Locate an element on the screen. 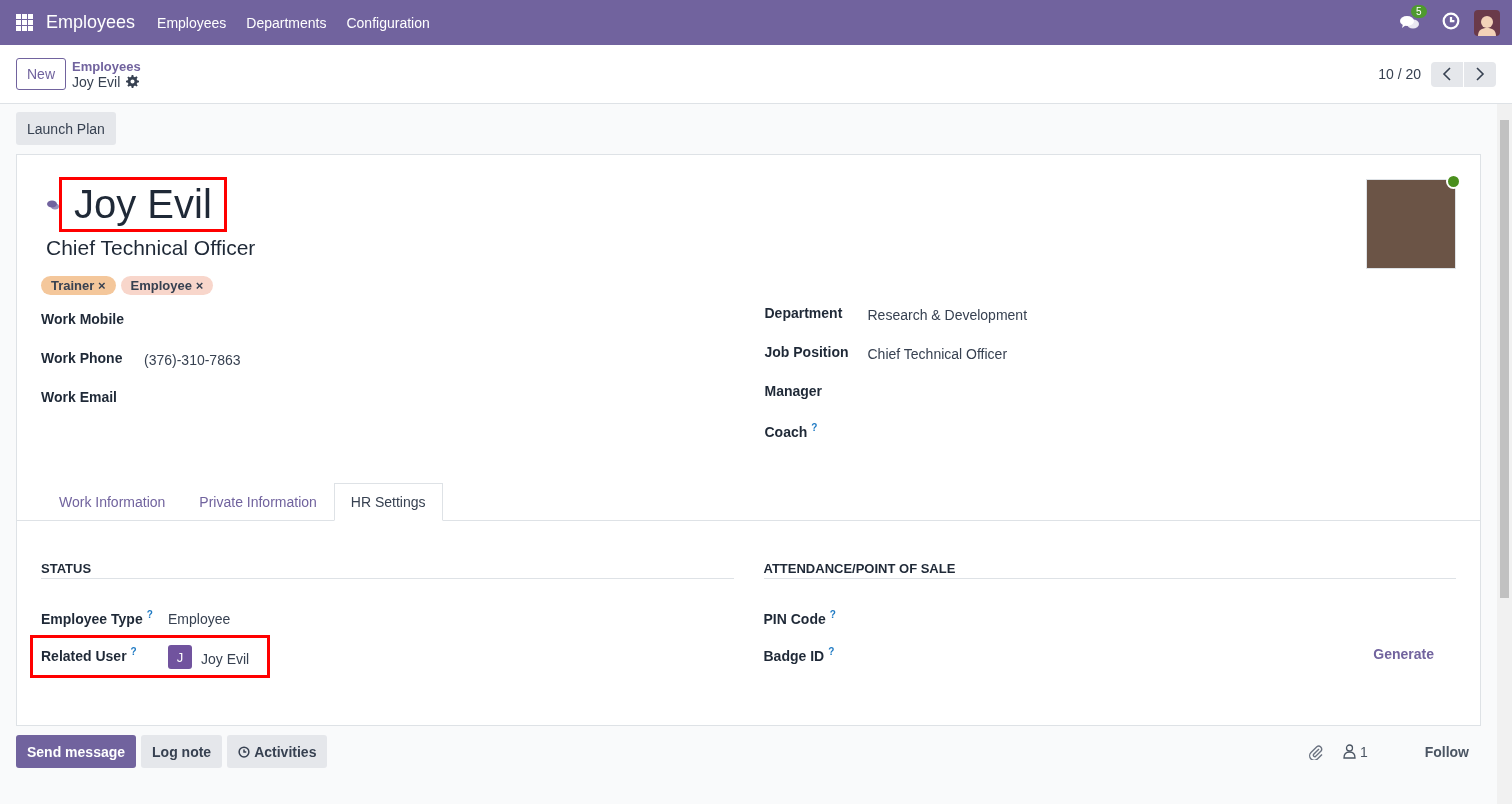 The width and height of the screenshot is (1512, 804). field-label: Work Email is located at coordinates (79, 396).